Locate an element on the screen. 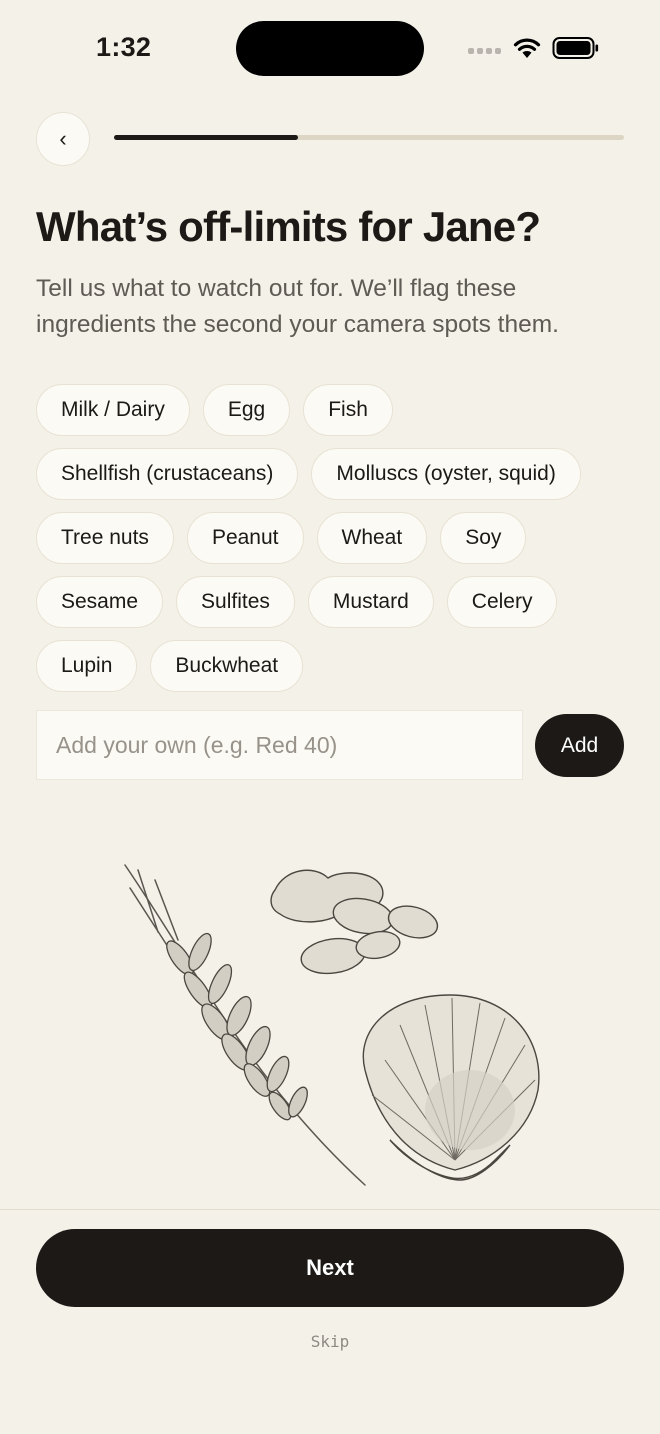 This screenshot has width=660, height=1434. shell-icon is located at coordinates (451, 1087).